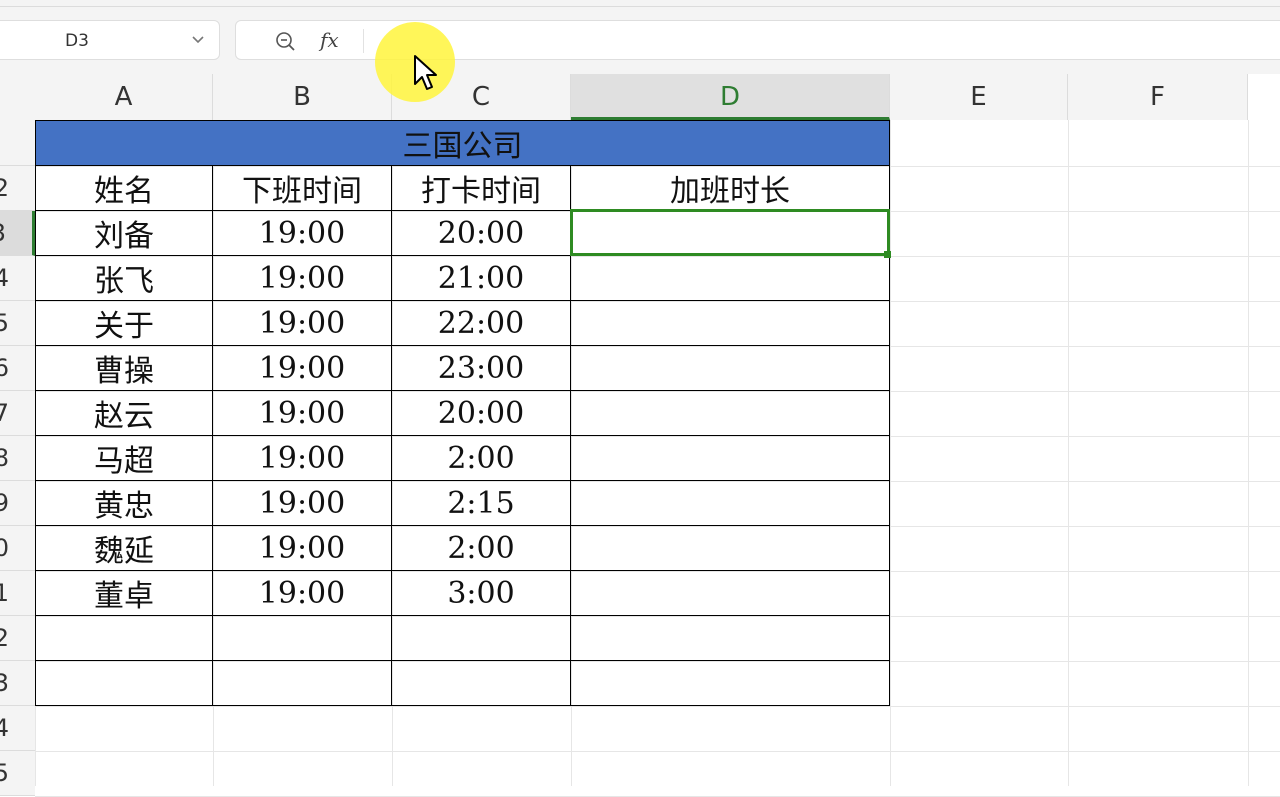 This screenshot has width=1280, height=797. What do you see at coordinates (979, 97) in the screenshot?
I see `column-header-e: E` at bounding box center [979, 97].